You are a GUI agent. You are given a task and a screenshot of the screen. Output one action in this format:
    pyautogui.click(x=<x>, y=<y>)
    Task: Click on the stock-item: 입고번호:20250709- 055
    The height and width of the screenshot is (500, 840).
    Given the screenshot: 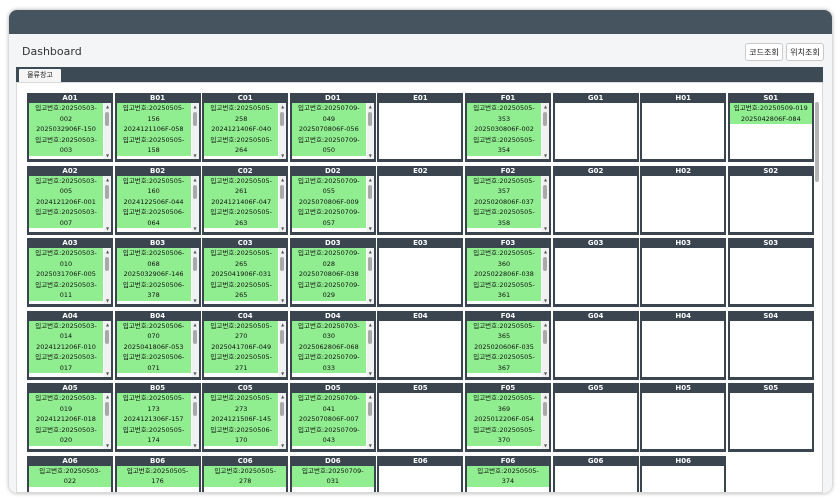 What is the action you would take?
    pyautogui.click(x=328, y=186)
    